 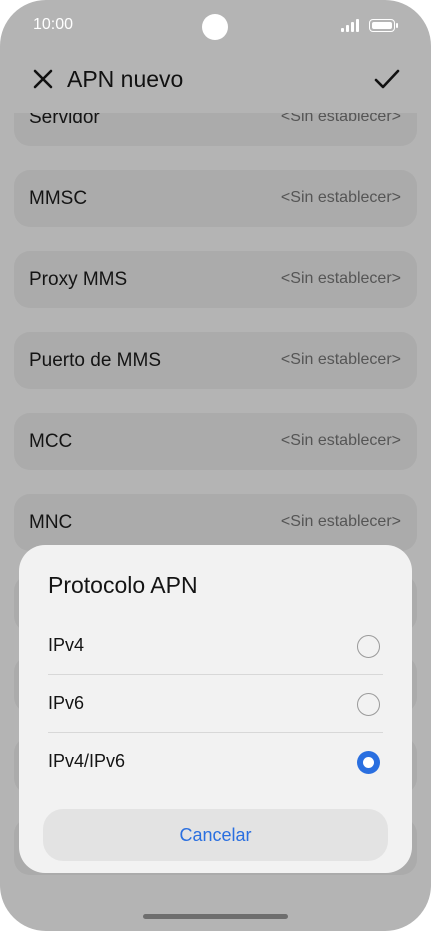 I want to click on signal-icon, so click(x=352, y=25).